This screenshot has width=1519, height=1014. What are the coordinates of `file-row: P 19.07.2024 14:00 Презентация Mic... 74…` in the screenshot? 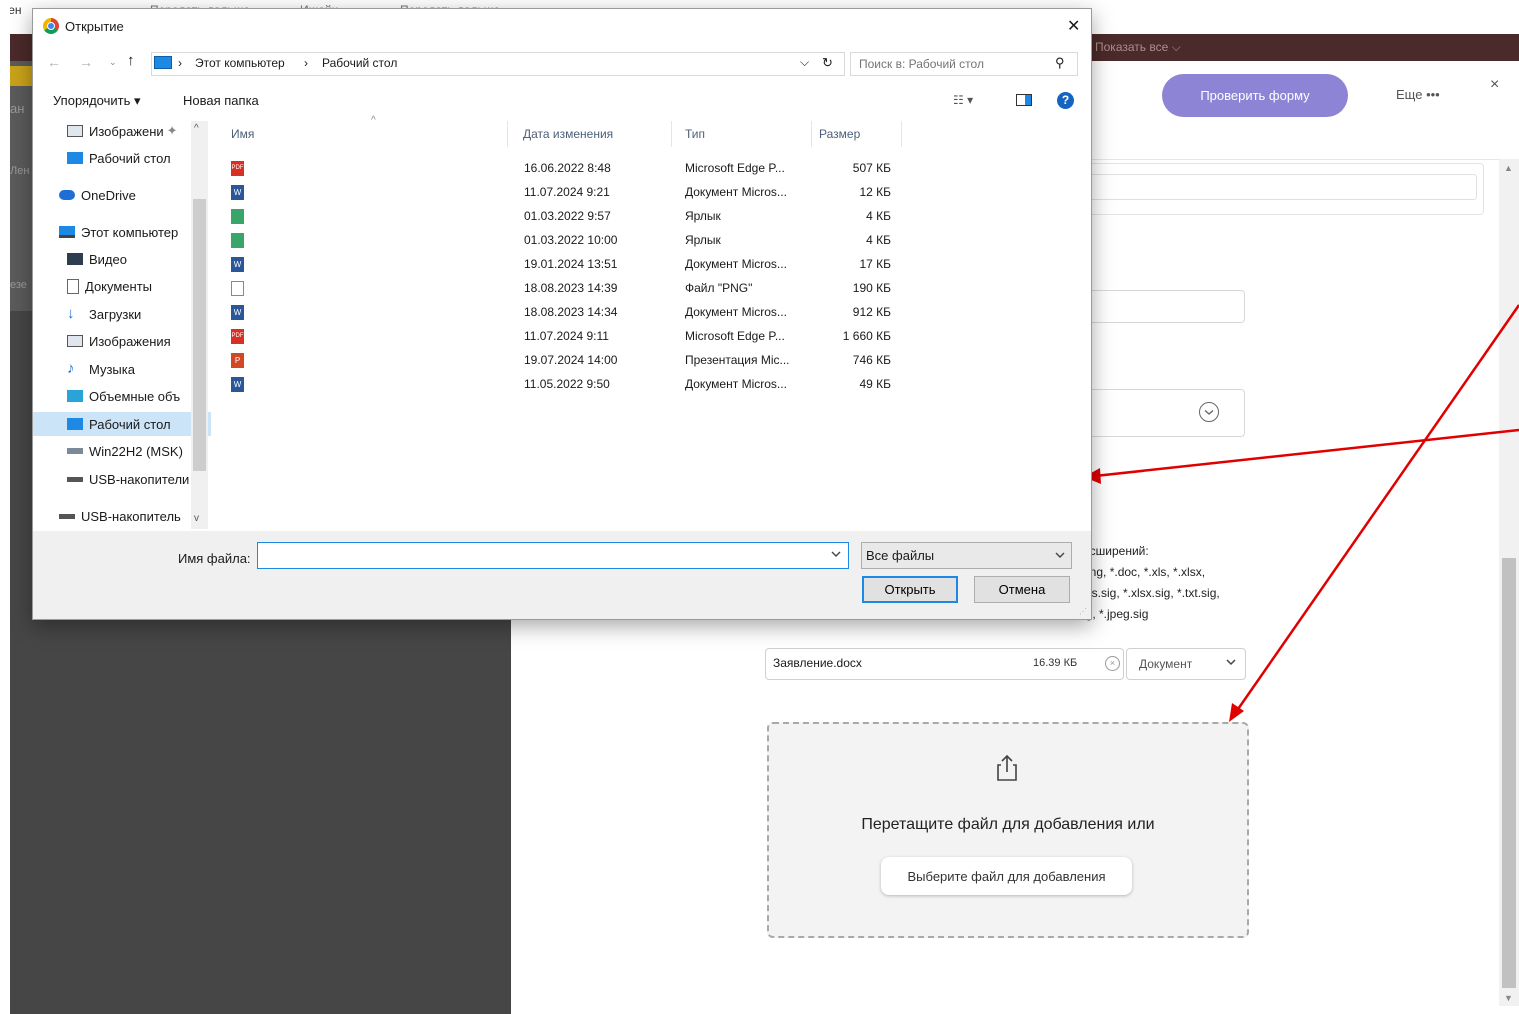 It's located at (561, 360).